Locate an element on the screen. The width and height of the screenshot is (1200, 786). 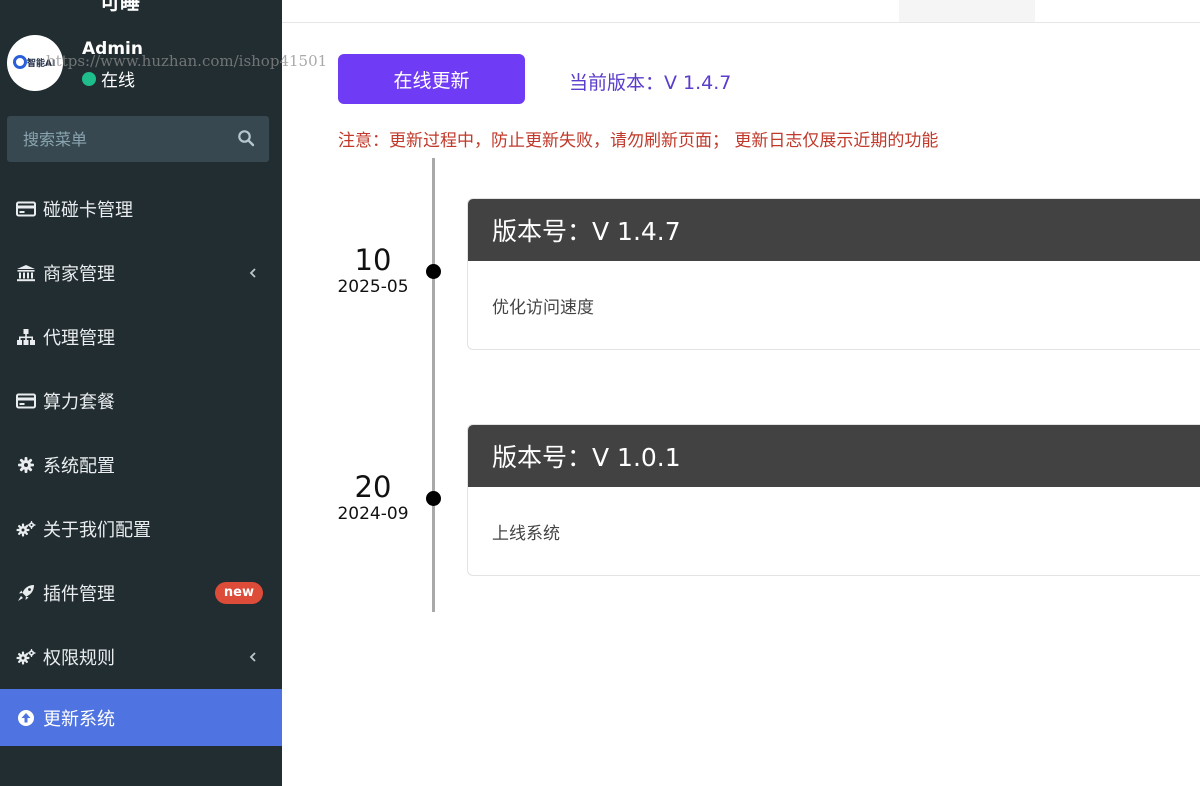
timeline-month: 2025-05 is located at coordinates (373, 287).